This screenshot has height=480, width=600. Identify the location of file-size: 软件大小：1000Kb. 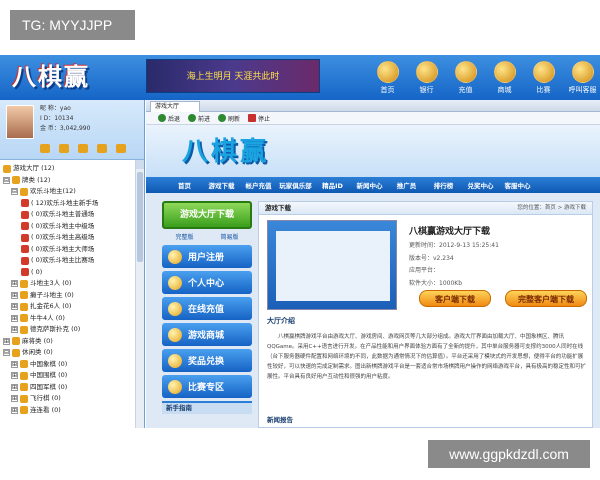
(436, 283).